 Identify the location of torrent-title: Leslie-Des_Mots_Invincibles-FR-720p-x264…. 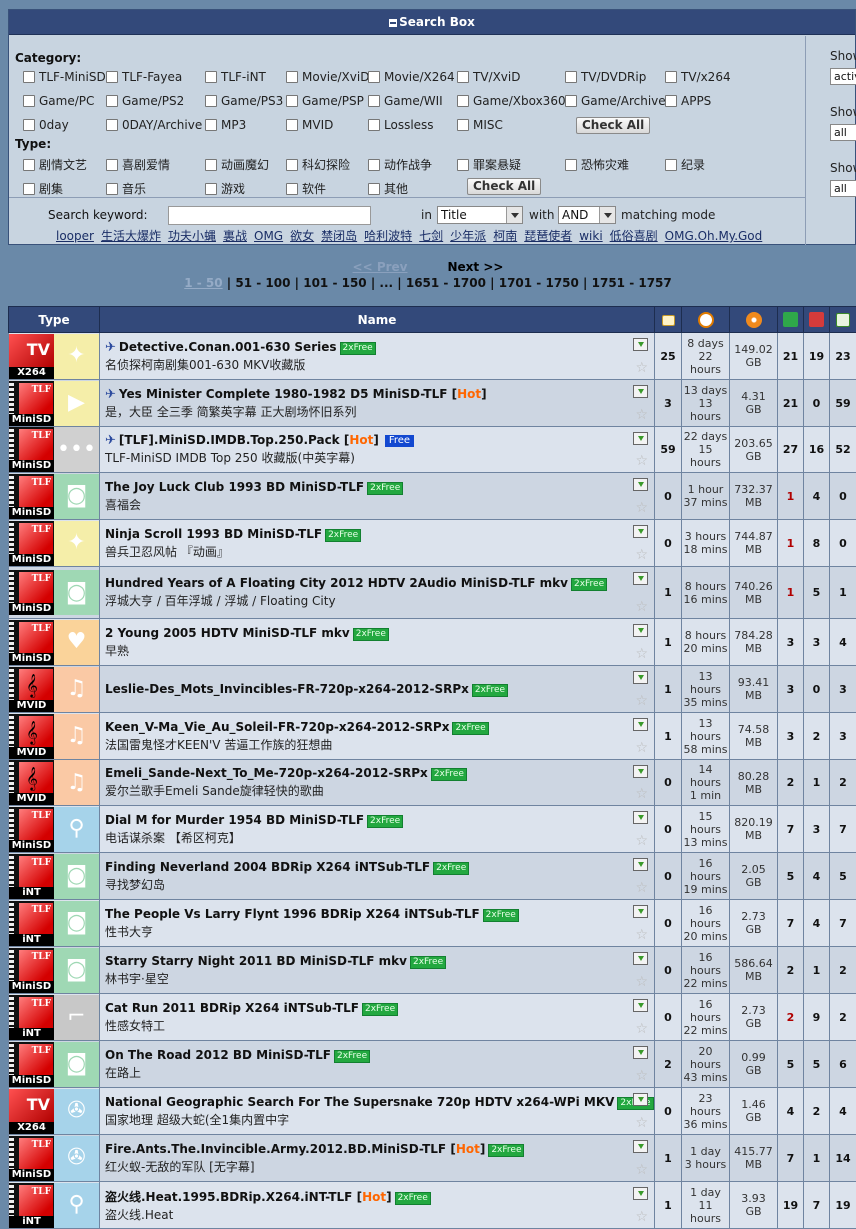
(287, 689).